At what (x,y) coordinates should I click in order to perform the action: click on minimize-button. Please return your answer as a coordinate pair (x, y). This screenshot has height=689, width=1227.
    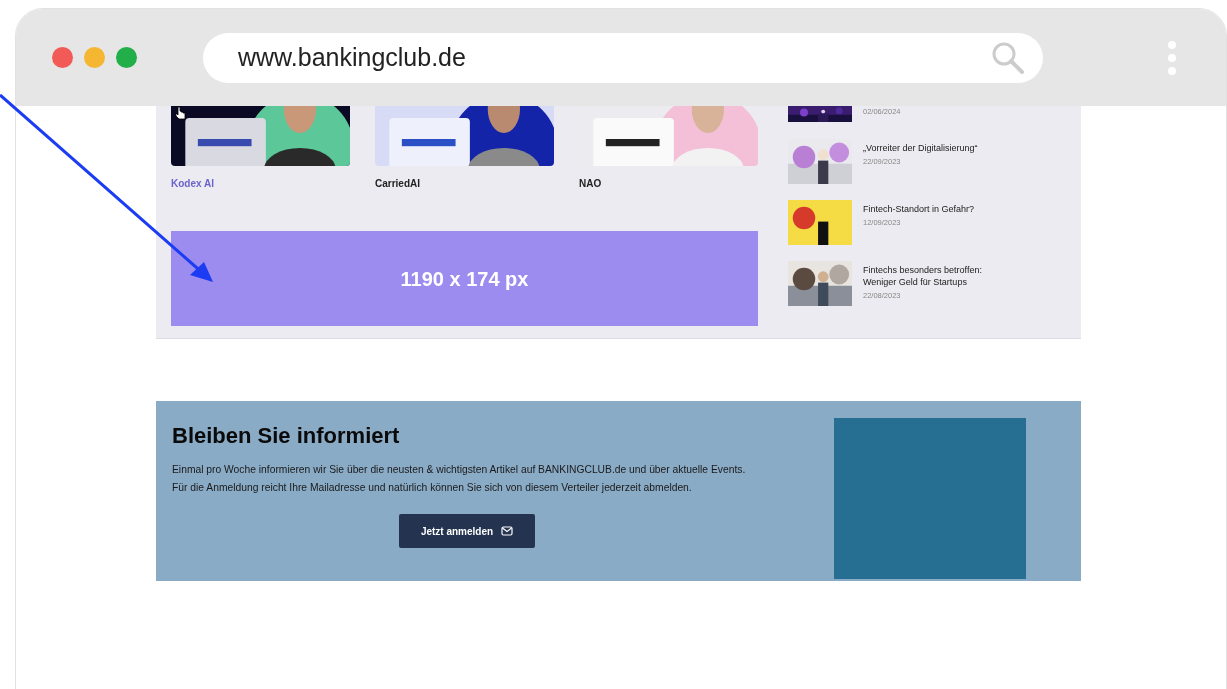
    Looking at the image, I should click on (94, 57).